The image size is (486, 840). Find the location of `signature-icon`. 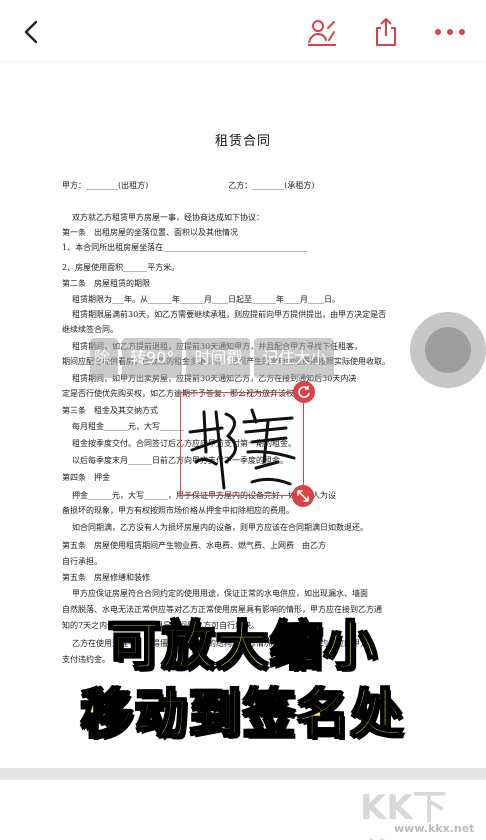

signature-icon is located at coordinates (322, 33).